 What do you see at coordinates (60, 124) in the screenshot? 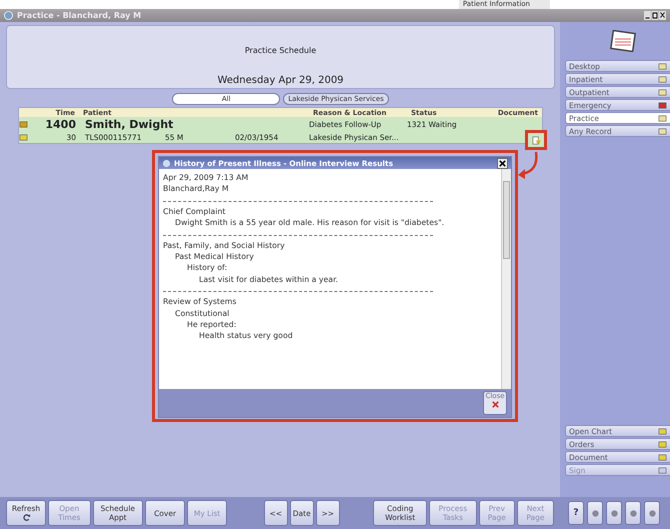
I see `table-cell-text: 1400` at bounding box center [60, 124].